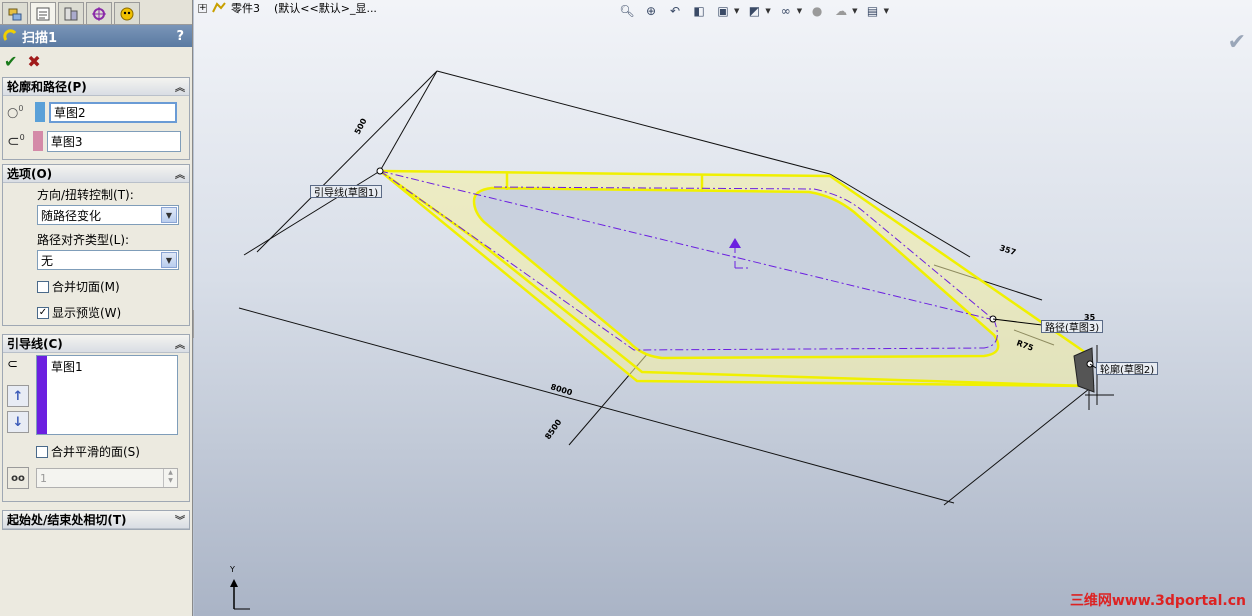 This screenshot has height=616, width=1252. I want to click on options-title: 选项(O), so click(30, 174).